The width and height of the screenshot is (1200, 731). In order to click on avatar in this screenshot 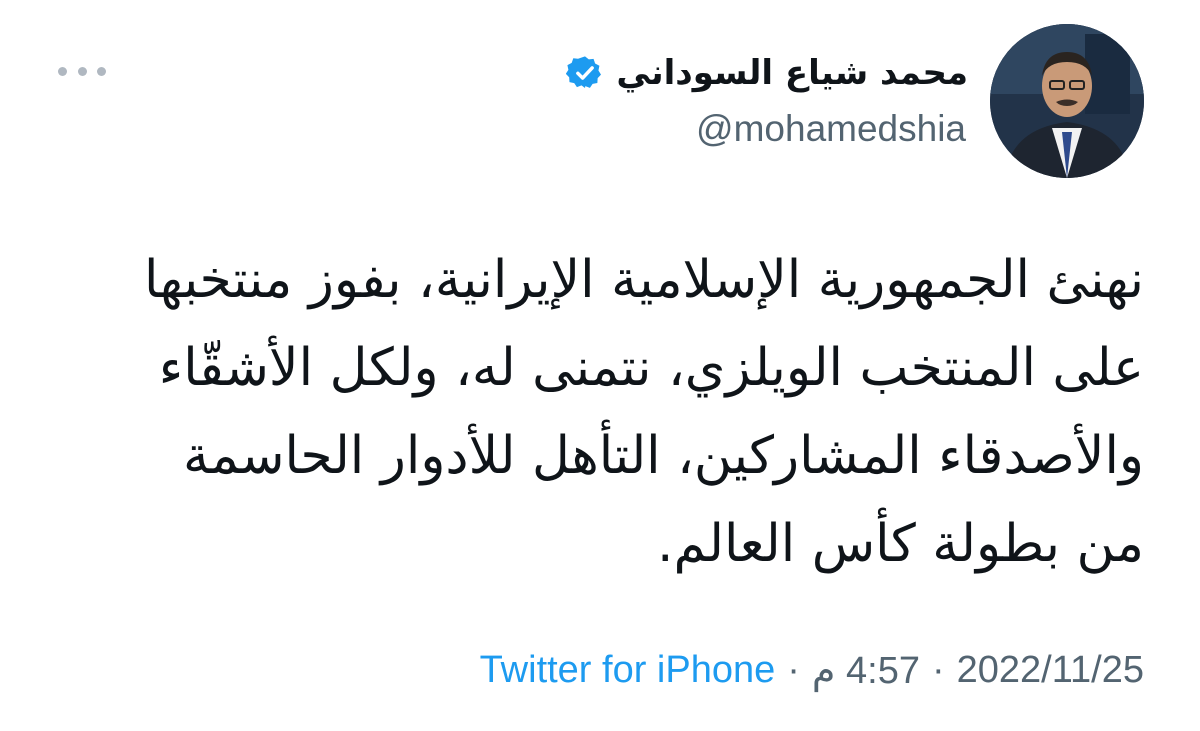, I will do `click(1067, 101)`.